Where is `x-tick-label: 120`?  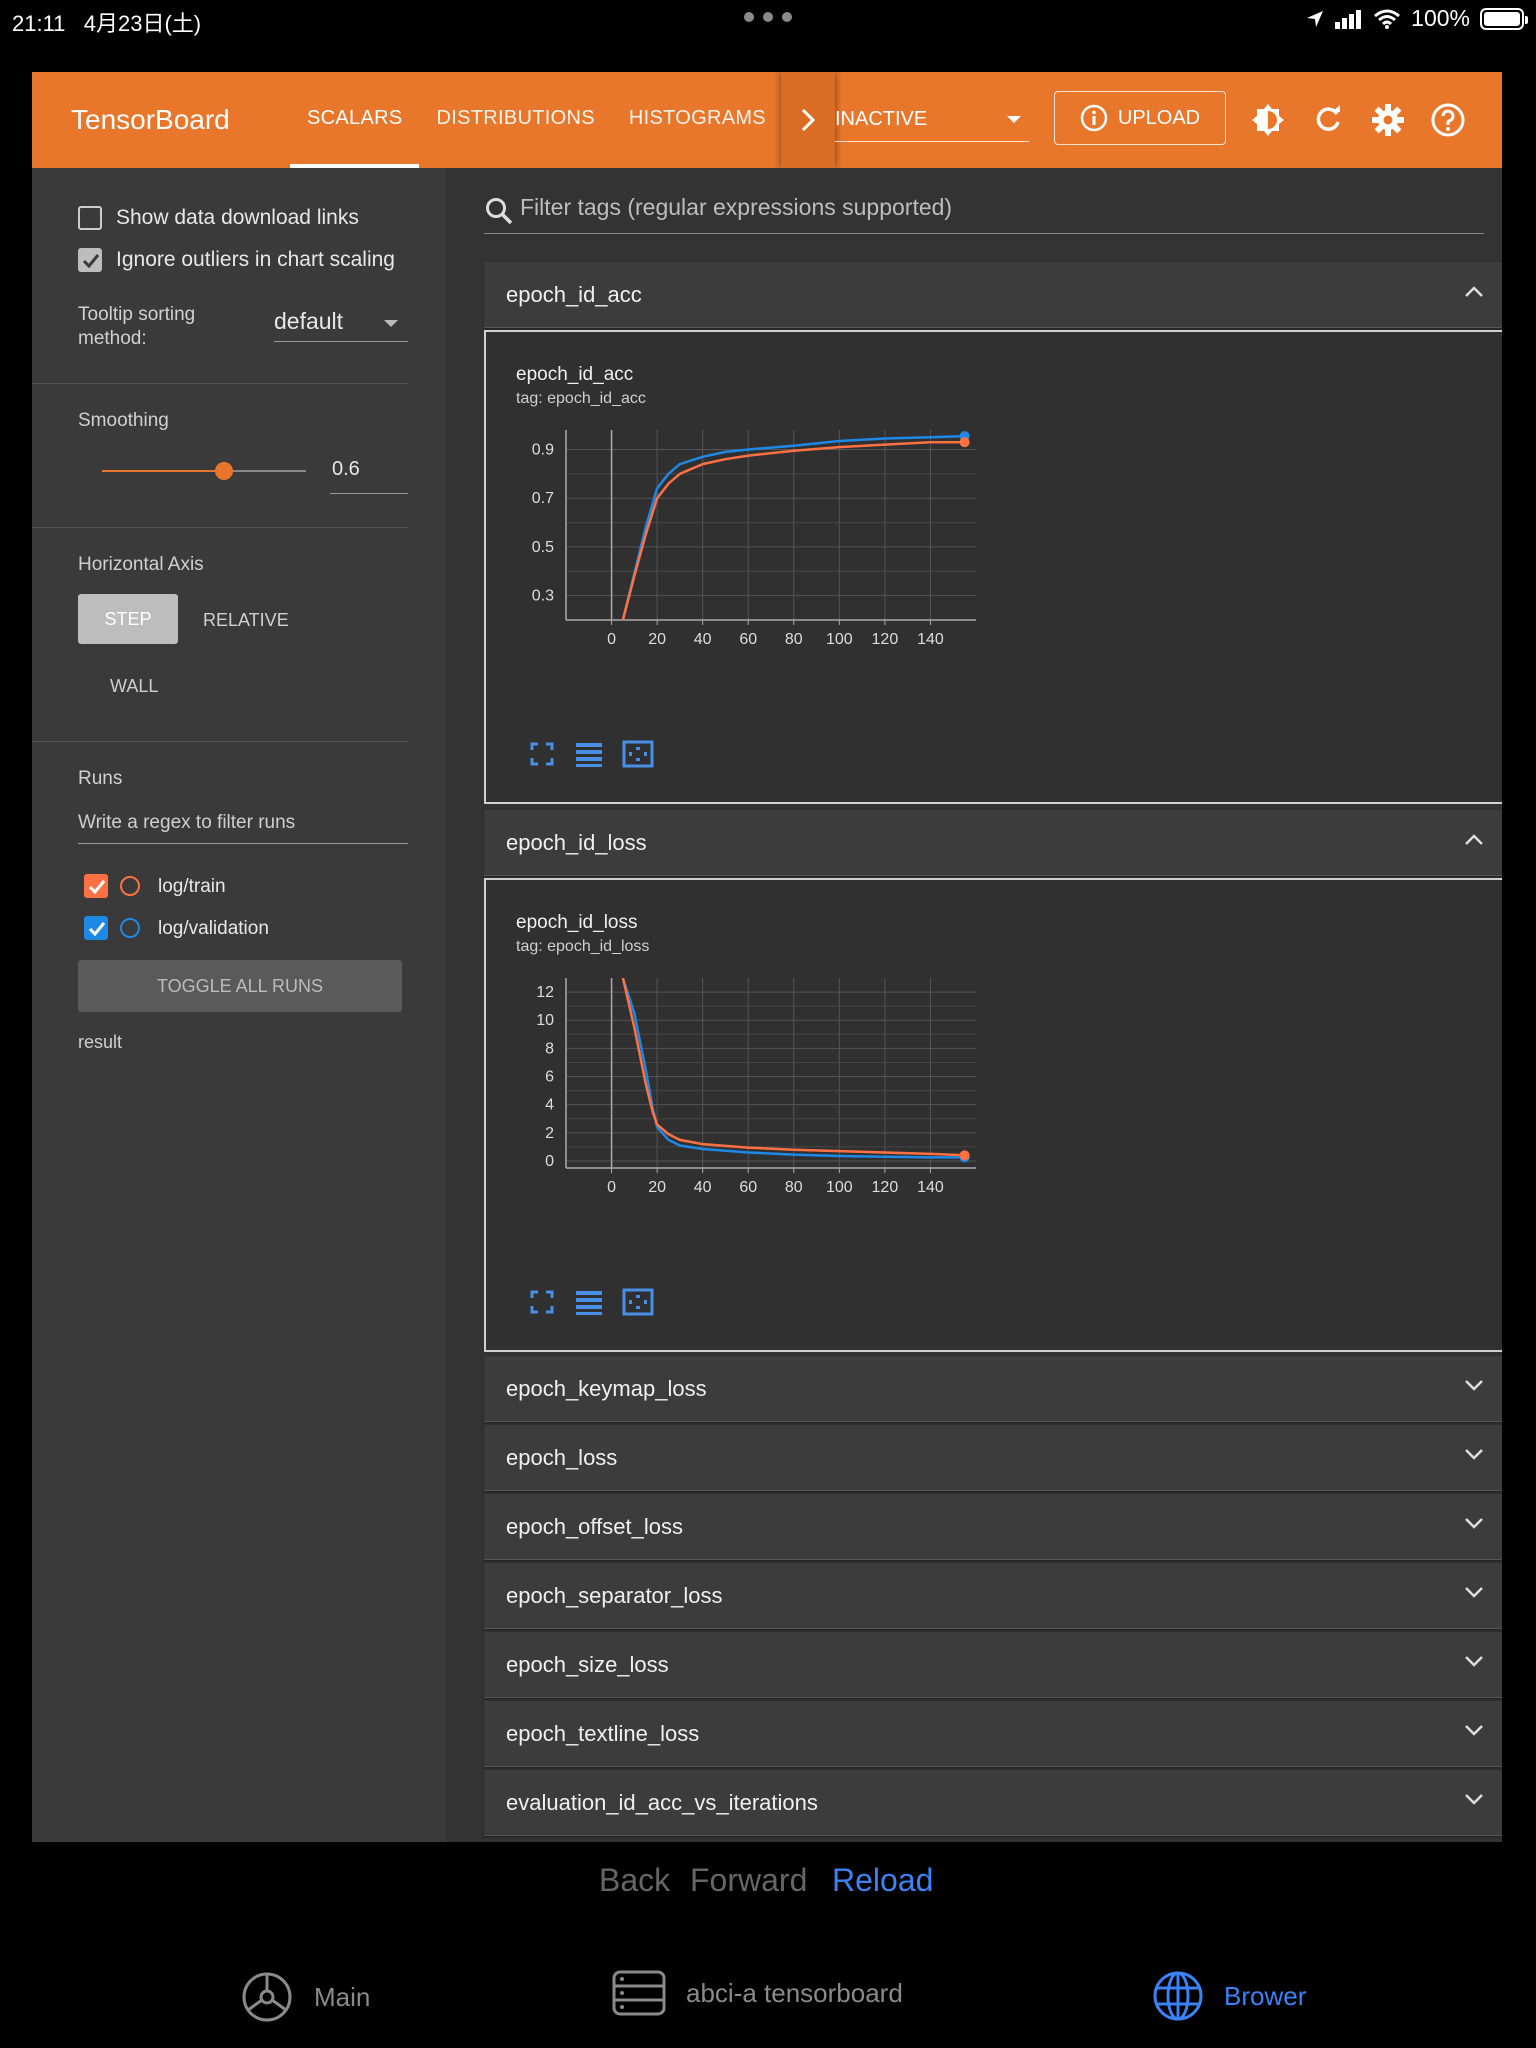 x-tick-label: 120 is located at coordinates (885, 1187).